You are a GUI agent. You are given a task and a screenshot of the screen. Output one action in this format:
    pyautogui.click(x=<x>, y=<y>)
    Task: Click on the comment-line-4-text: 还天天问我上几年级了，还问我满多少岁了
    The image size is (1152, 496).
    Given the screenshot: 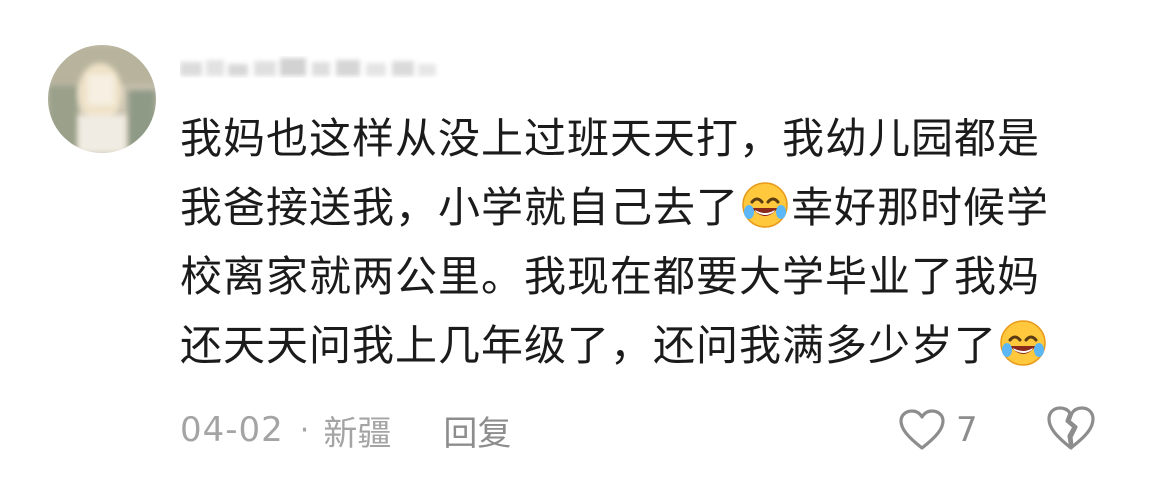 What is the action you would take?
    pyautogui.click(x=589, y=345)
    